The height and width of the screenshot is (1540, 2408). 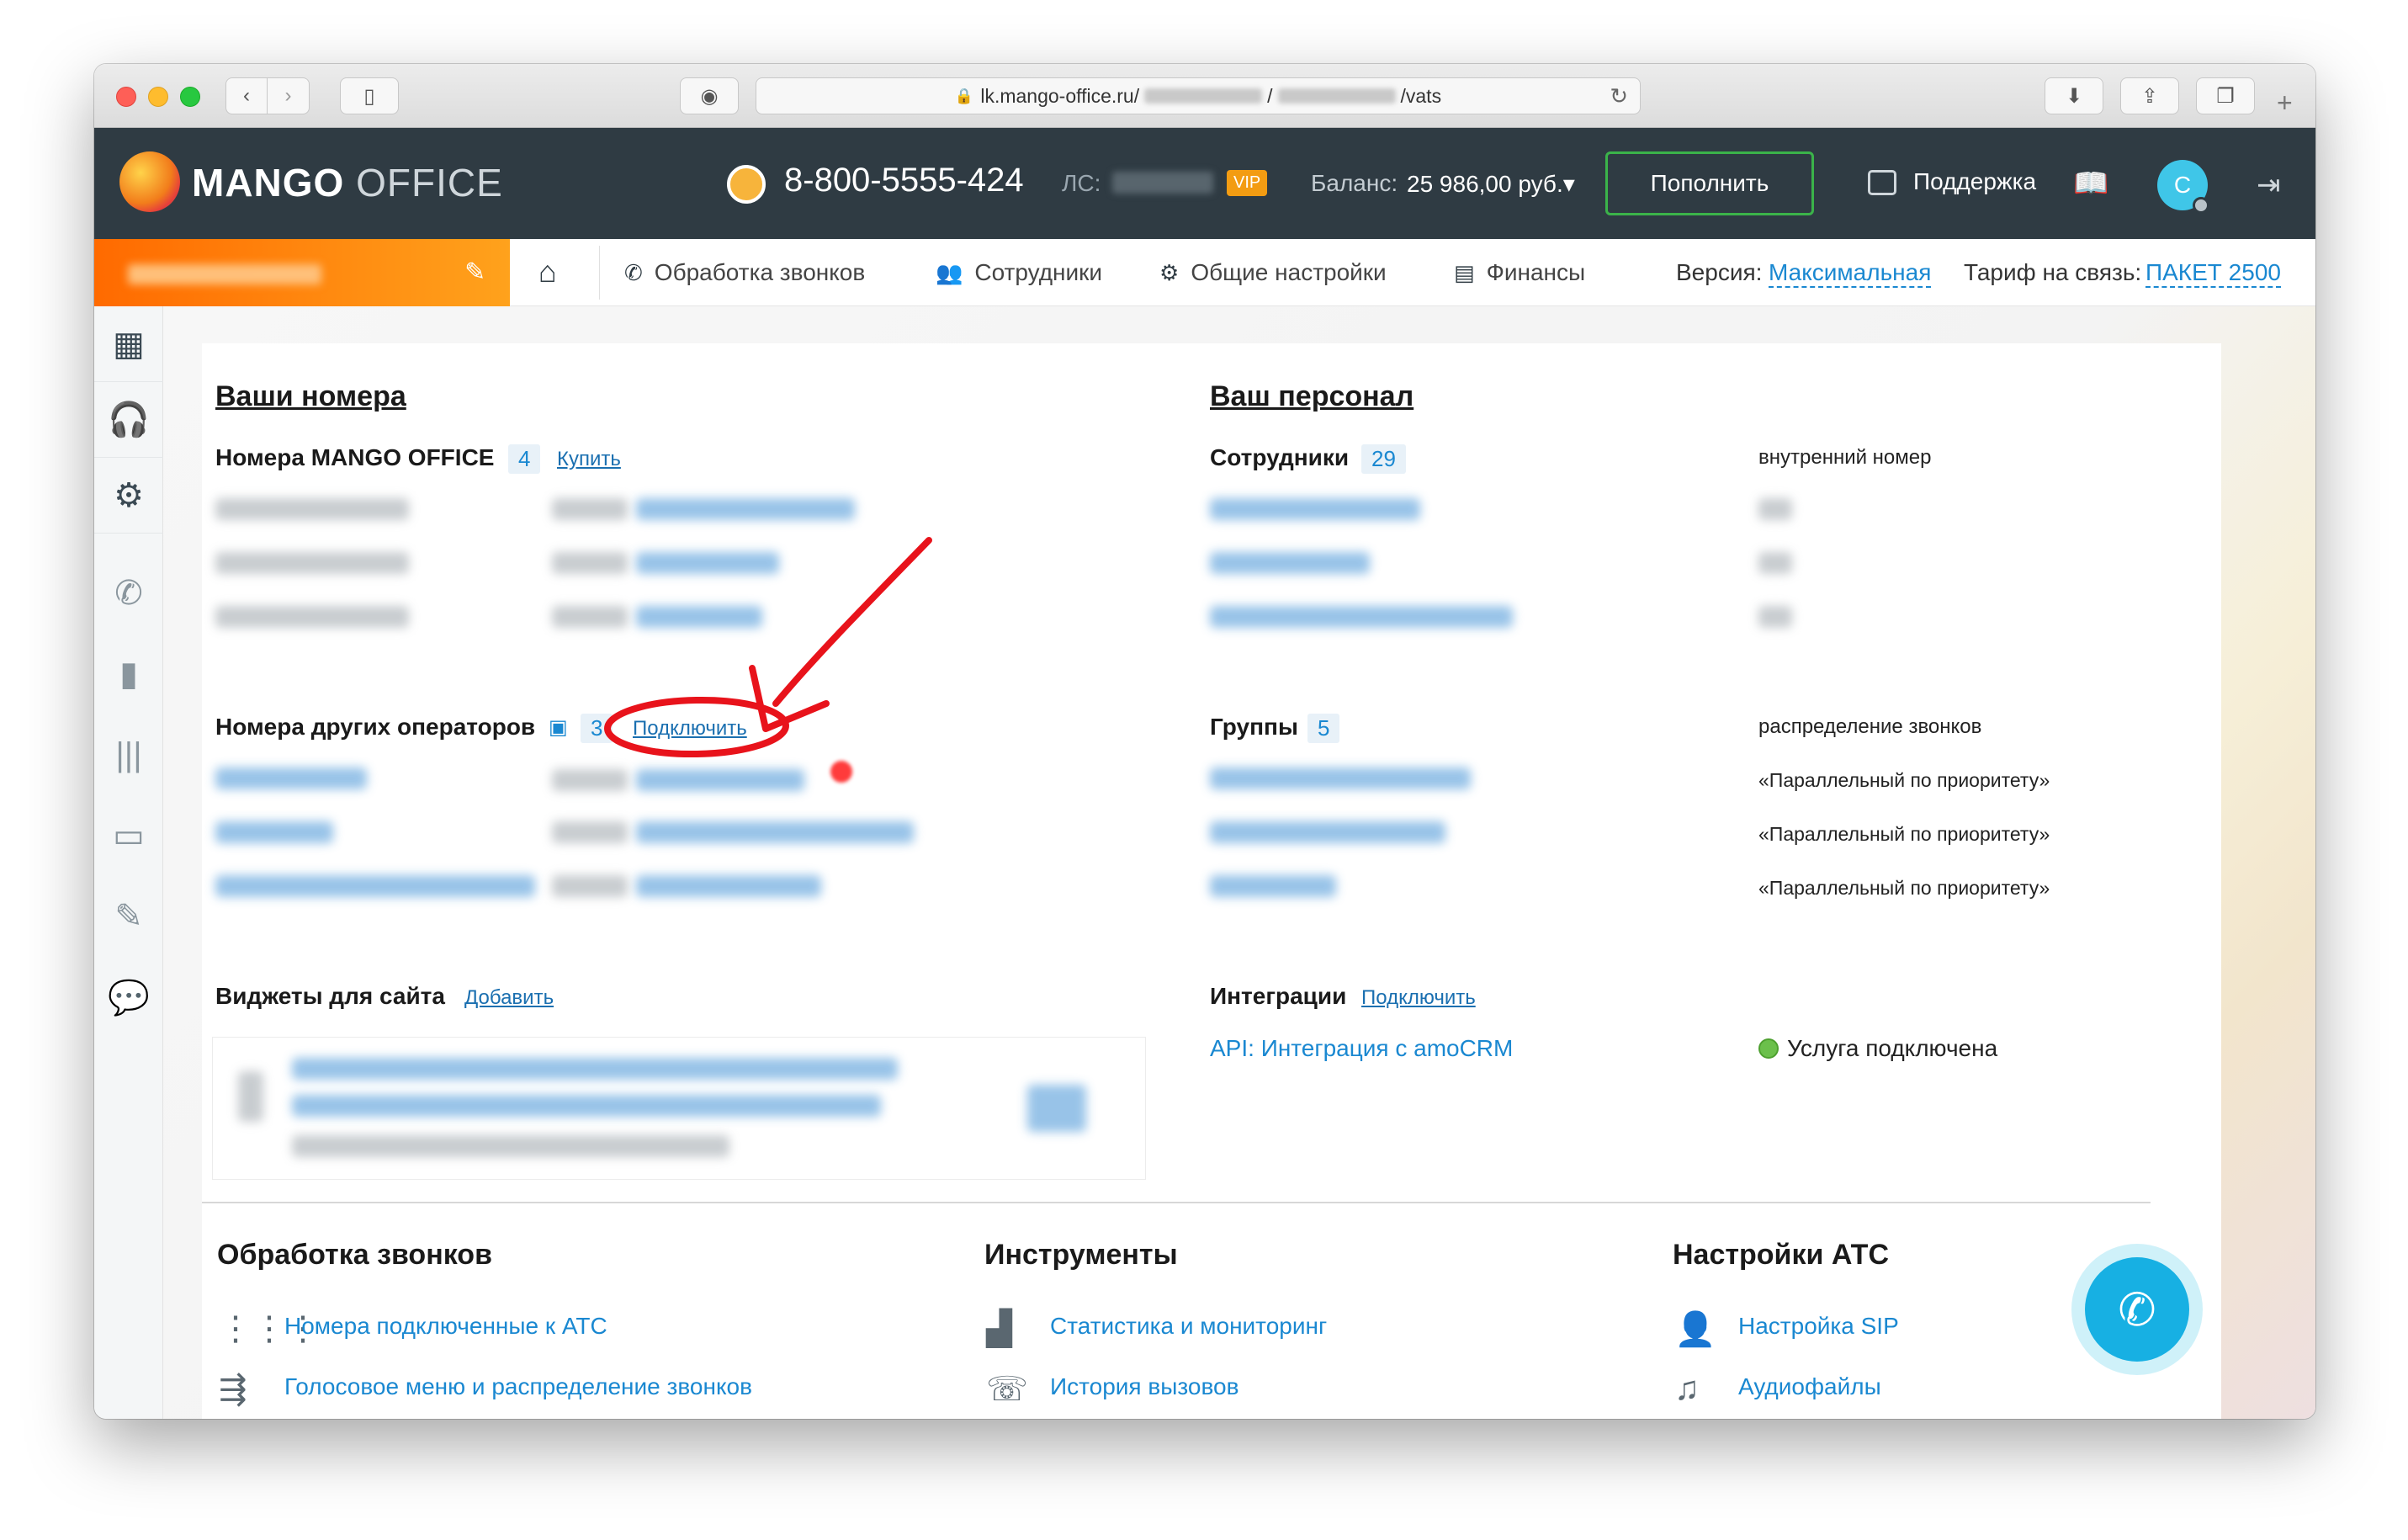 What do you see at coordinates (518, 1386) in the screenshot?
I see `voice-menu-link: Голосовое меню и распределение звонков` at bounding box center [518, 1386].